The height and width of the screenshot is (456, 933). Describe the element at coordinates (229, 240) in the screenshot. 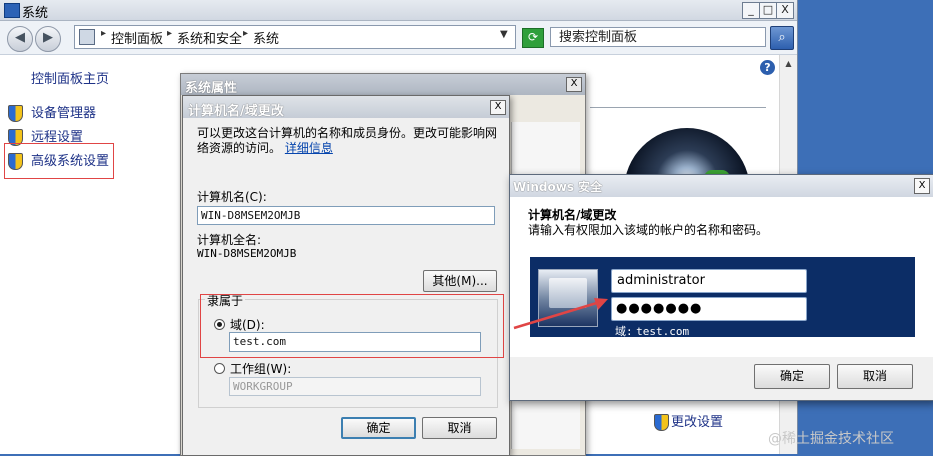

I see `full-name-label: 计算机全名:` at that location.